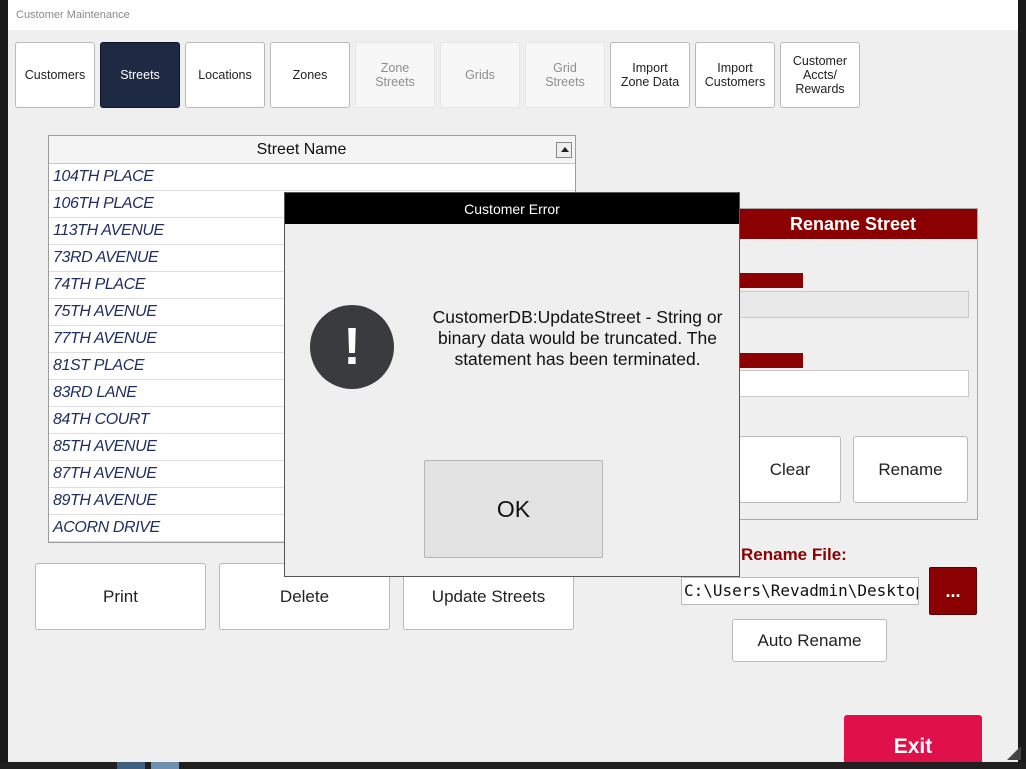  I want to click on street-name-cell: 104TH PLACE, so click(103, 176).